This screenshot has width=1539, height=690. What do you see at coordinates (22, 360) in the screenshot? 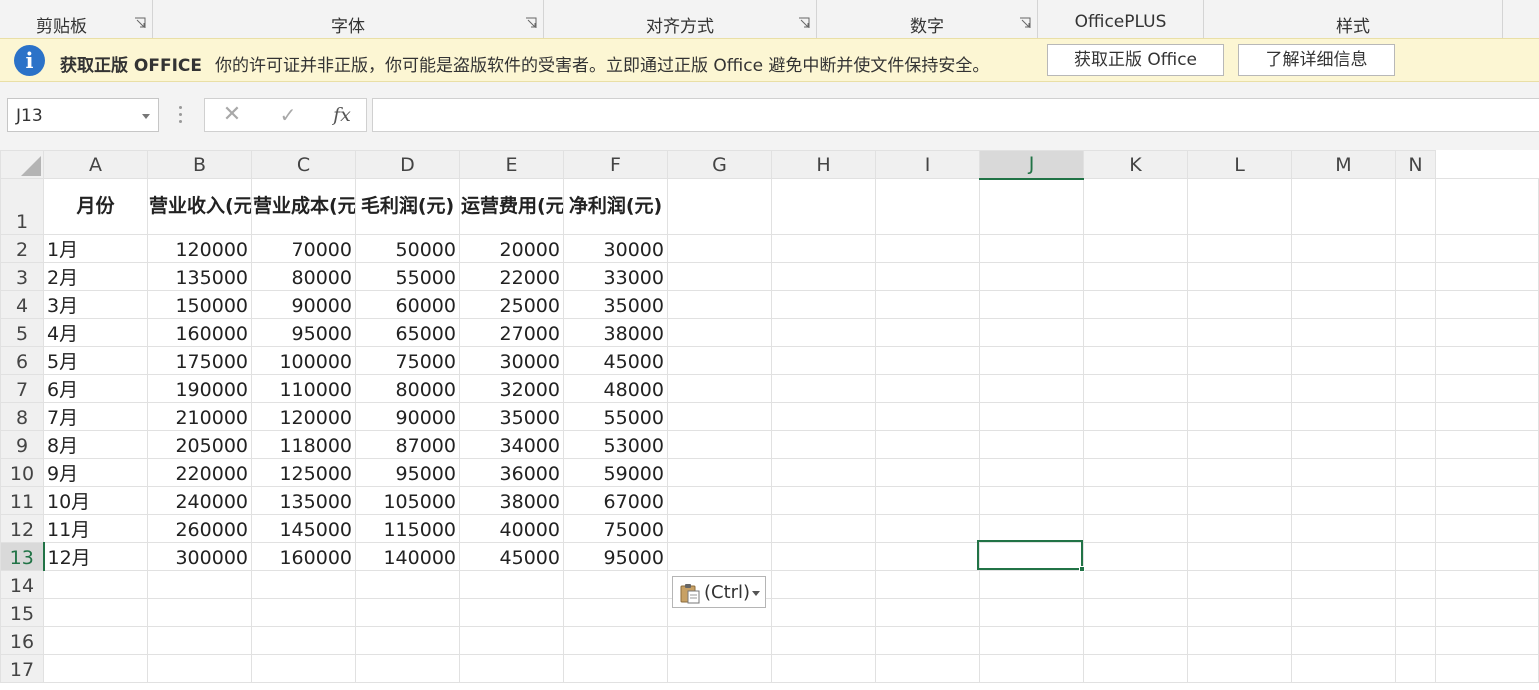
I see `row-header-6: 6` at bounding box center [22, 360].